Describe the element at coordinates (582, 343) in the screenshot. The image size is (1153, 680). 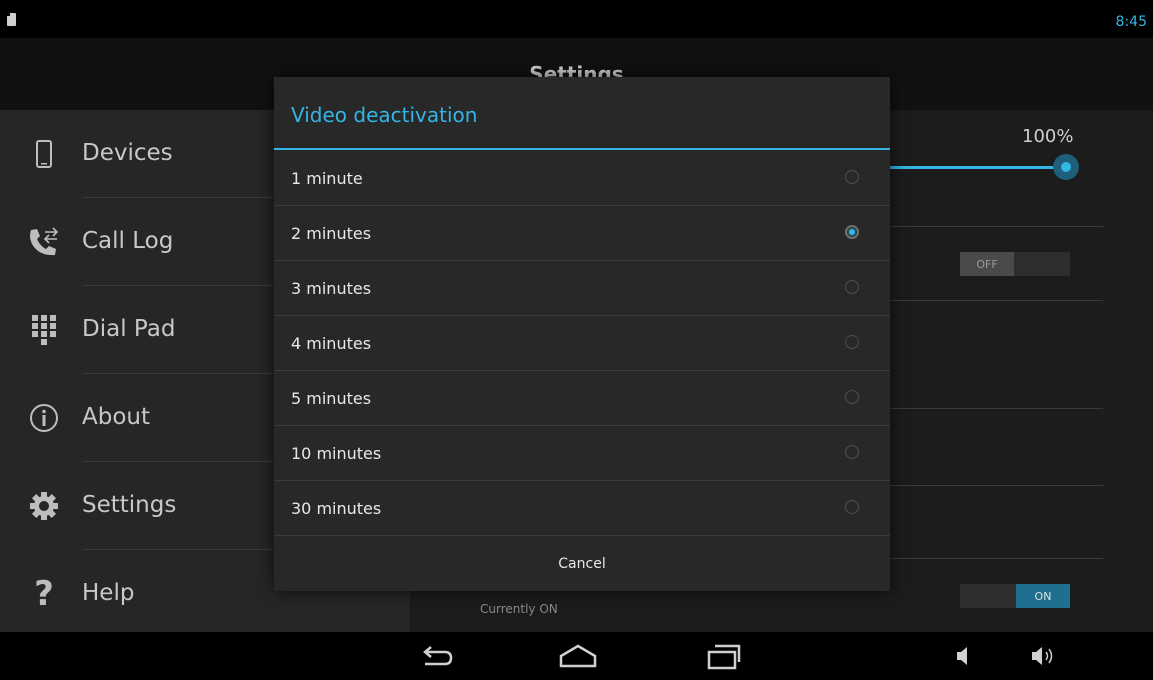
I see `option-4-minutes: 4 minutes` at that location.